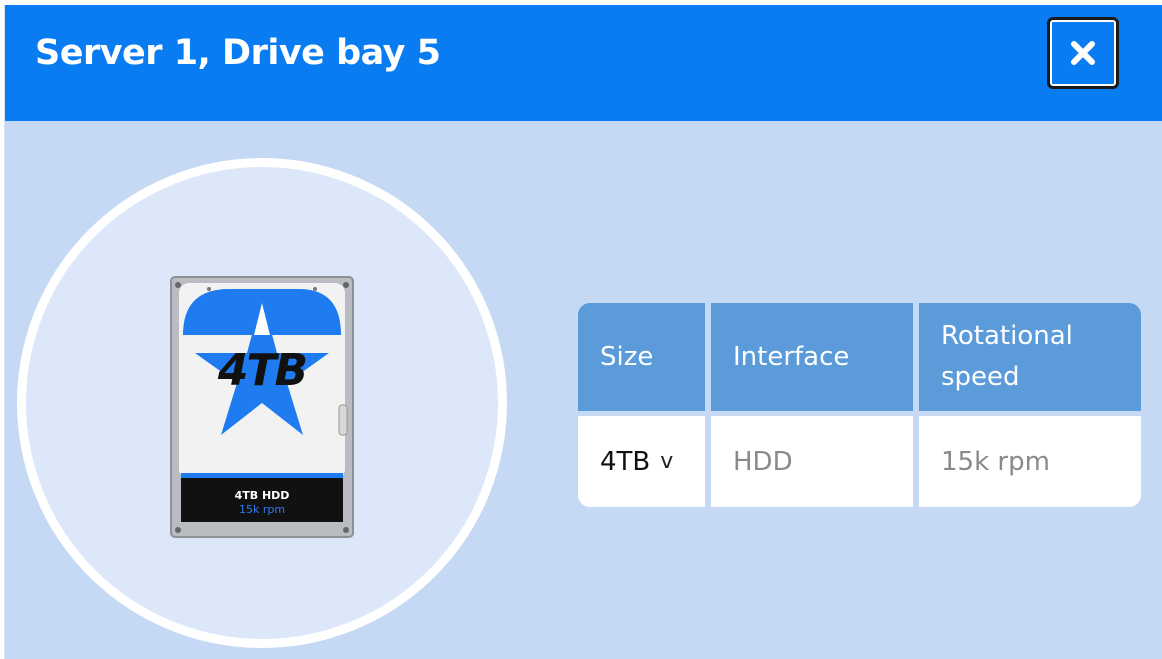 This screenshot has height=659, width=1162. I want to click on dialog-title: Server 1, Drive bay 5, so click(238, 53).